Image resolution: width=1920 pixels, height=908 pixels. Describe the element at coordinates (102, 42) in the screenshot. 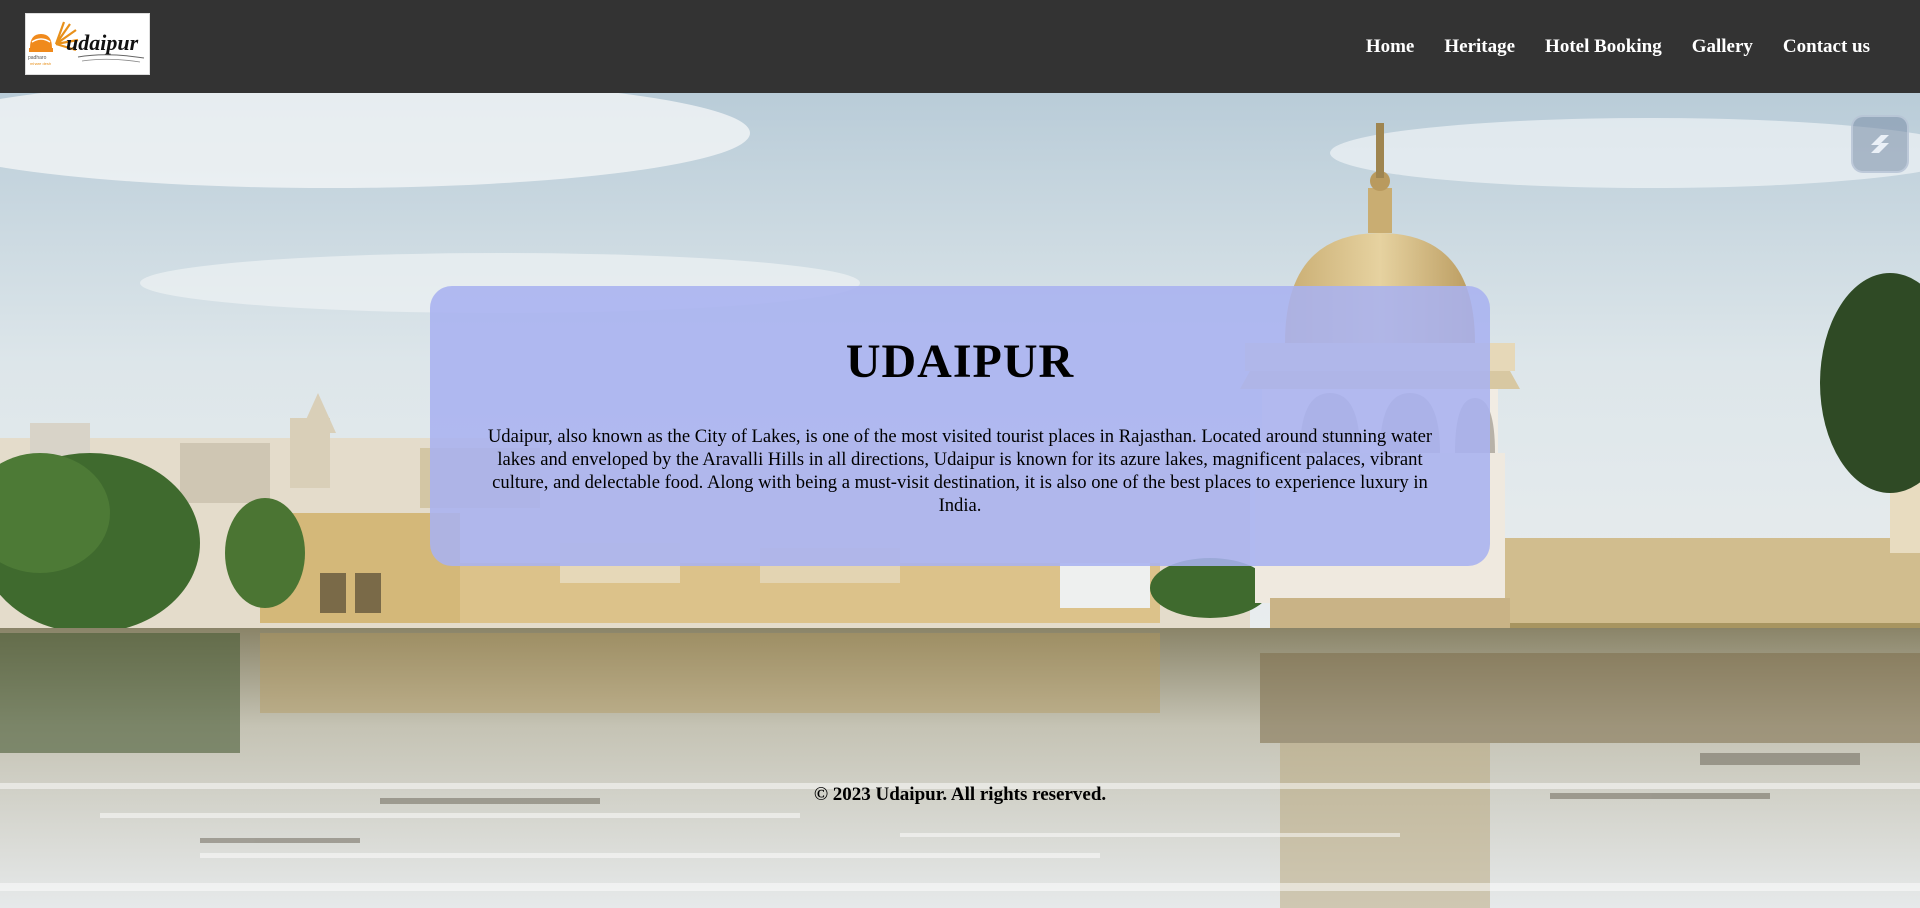

I see `svg-text: udaipur` at that location.